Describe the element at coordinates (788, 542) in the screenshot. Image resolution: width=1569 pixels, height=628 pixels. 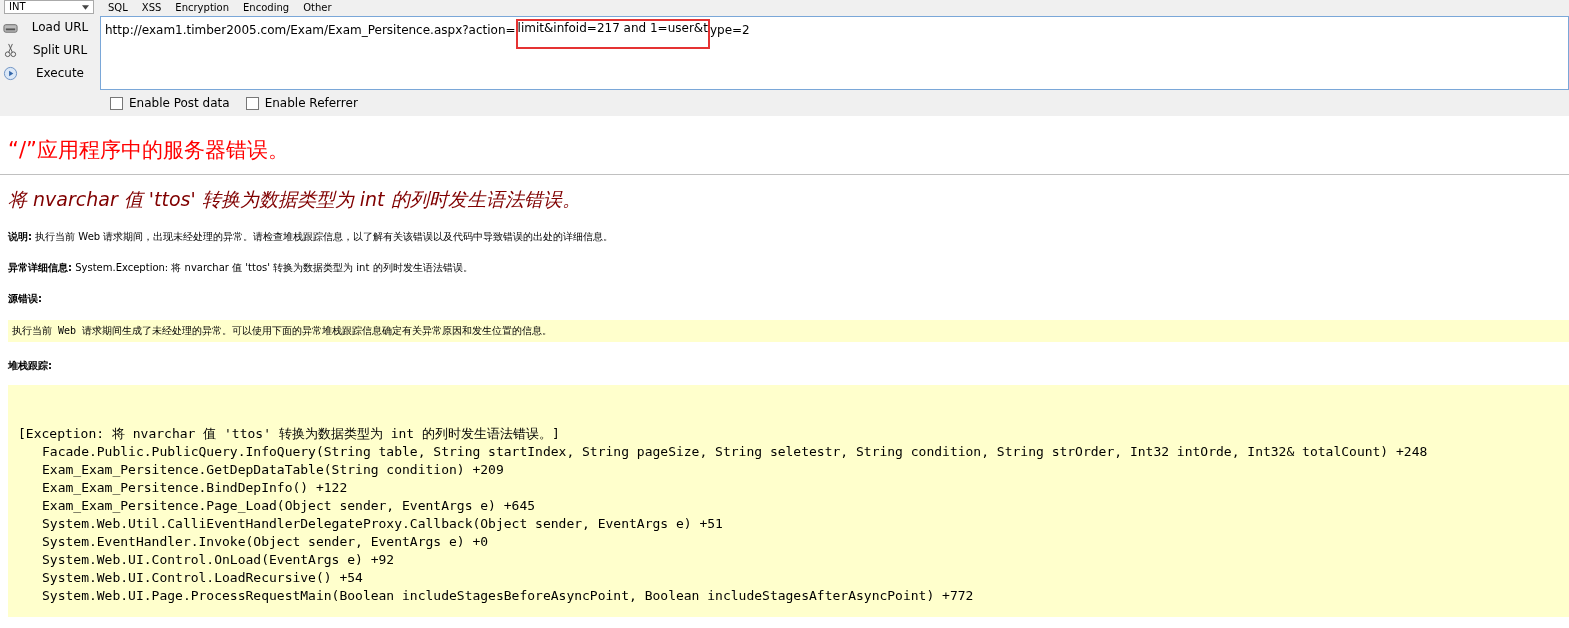
I see `stack-frame: System.EventHandler.Invoke(Object sender, EventArgs e) +0` at that location.